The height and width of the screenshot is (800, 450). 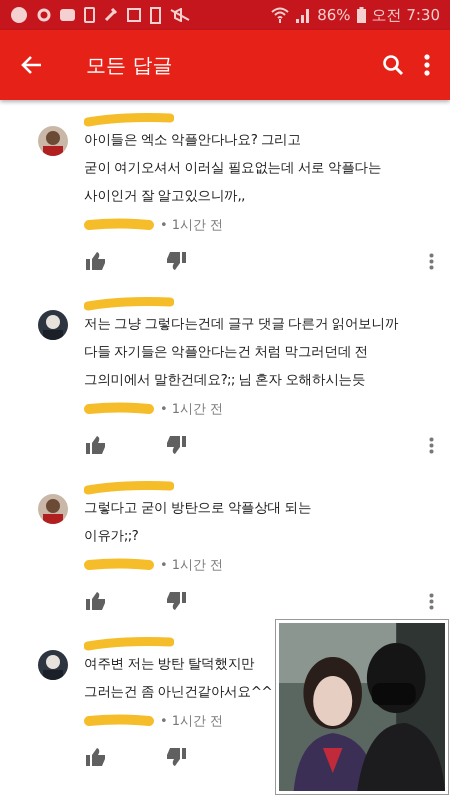 What do you see at coordinates (44, 15) in the screenshot?
I see `ring-icon` at bounding box center [44, 15].